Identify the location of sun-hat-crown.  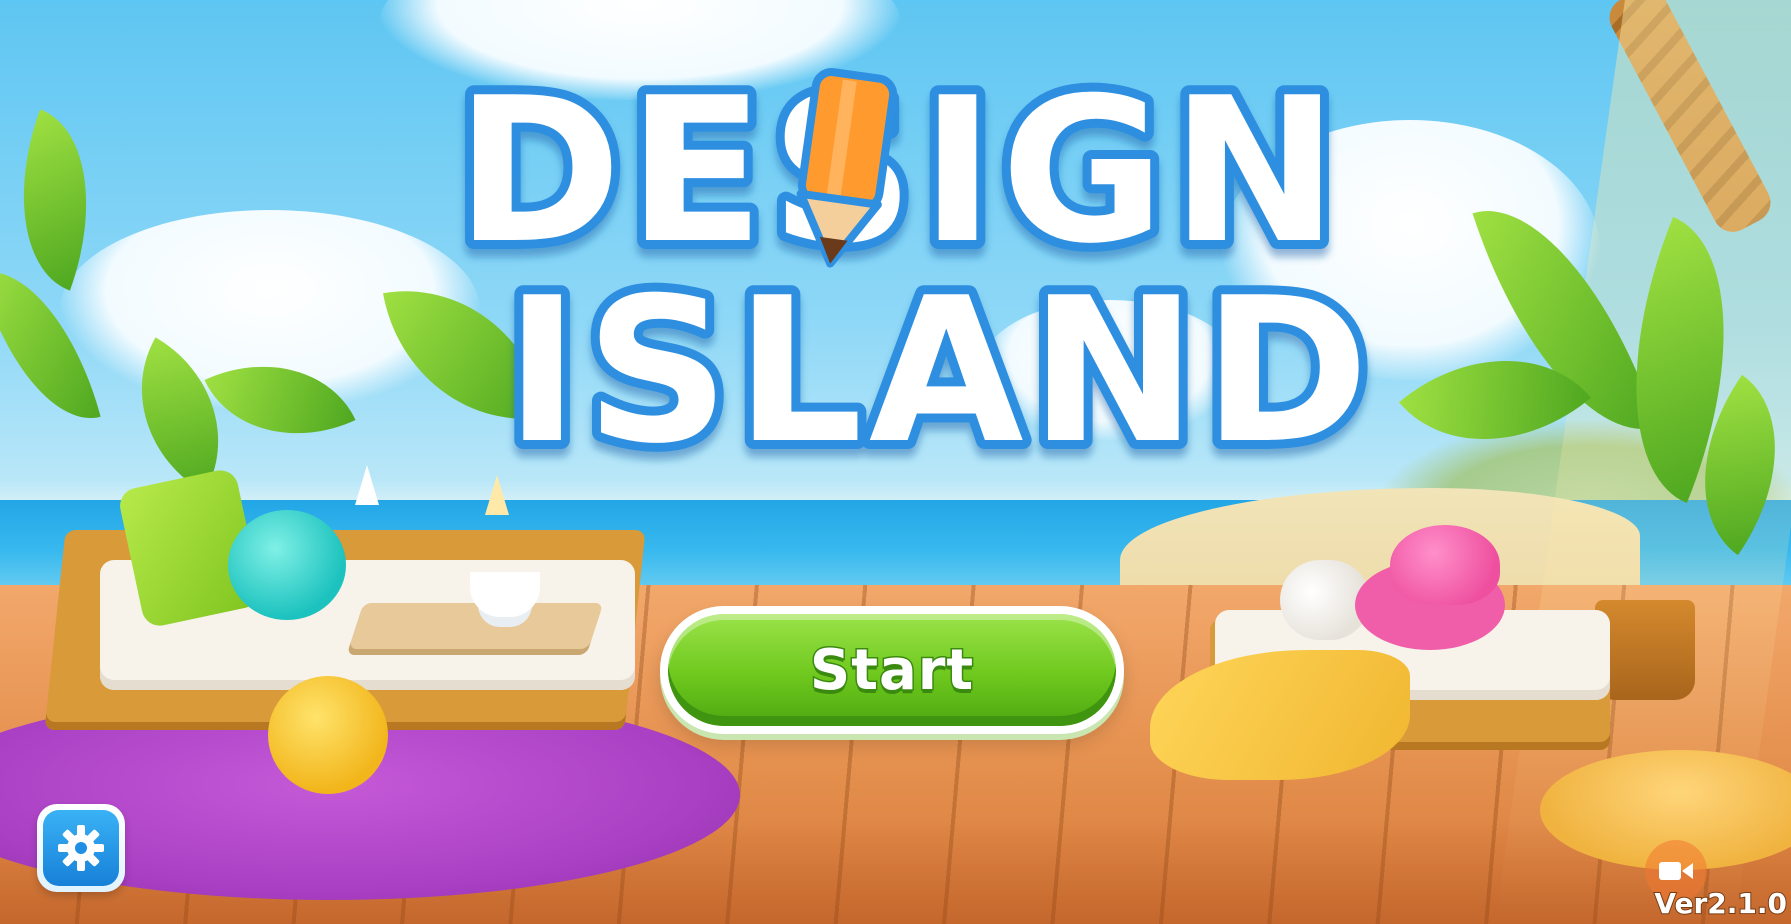
(1445, 565).